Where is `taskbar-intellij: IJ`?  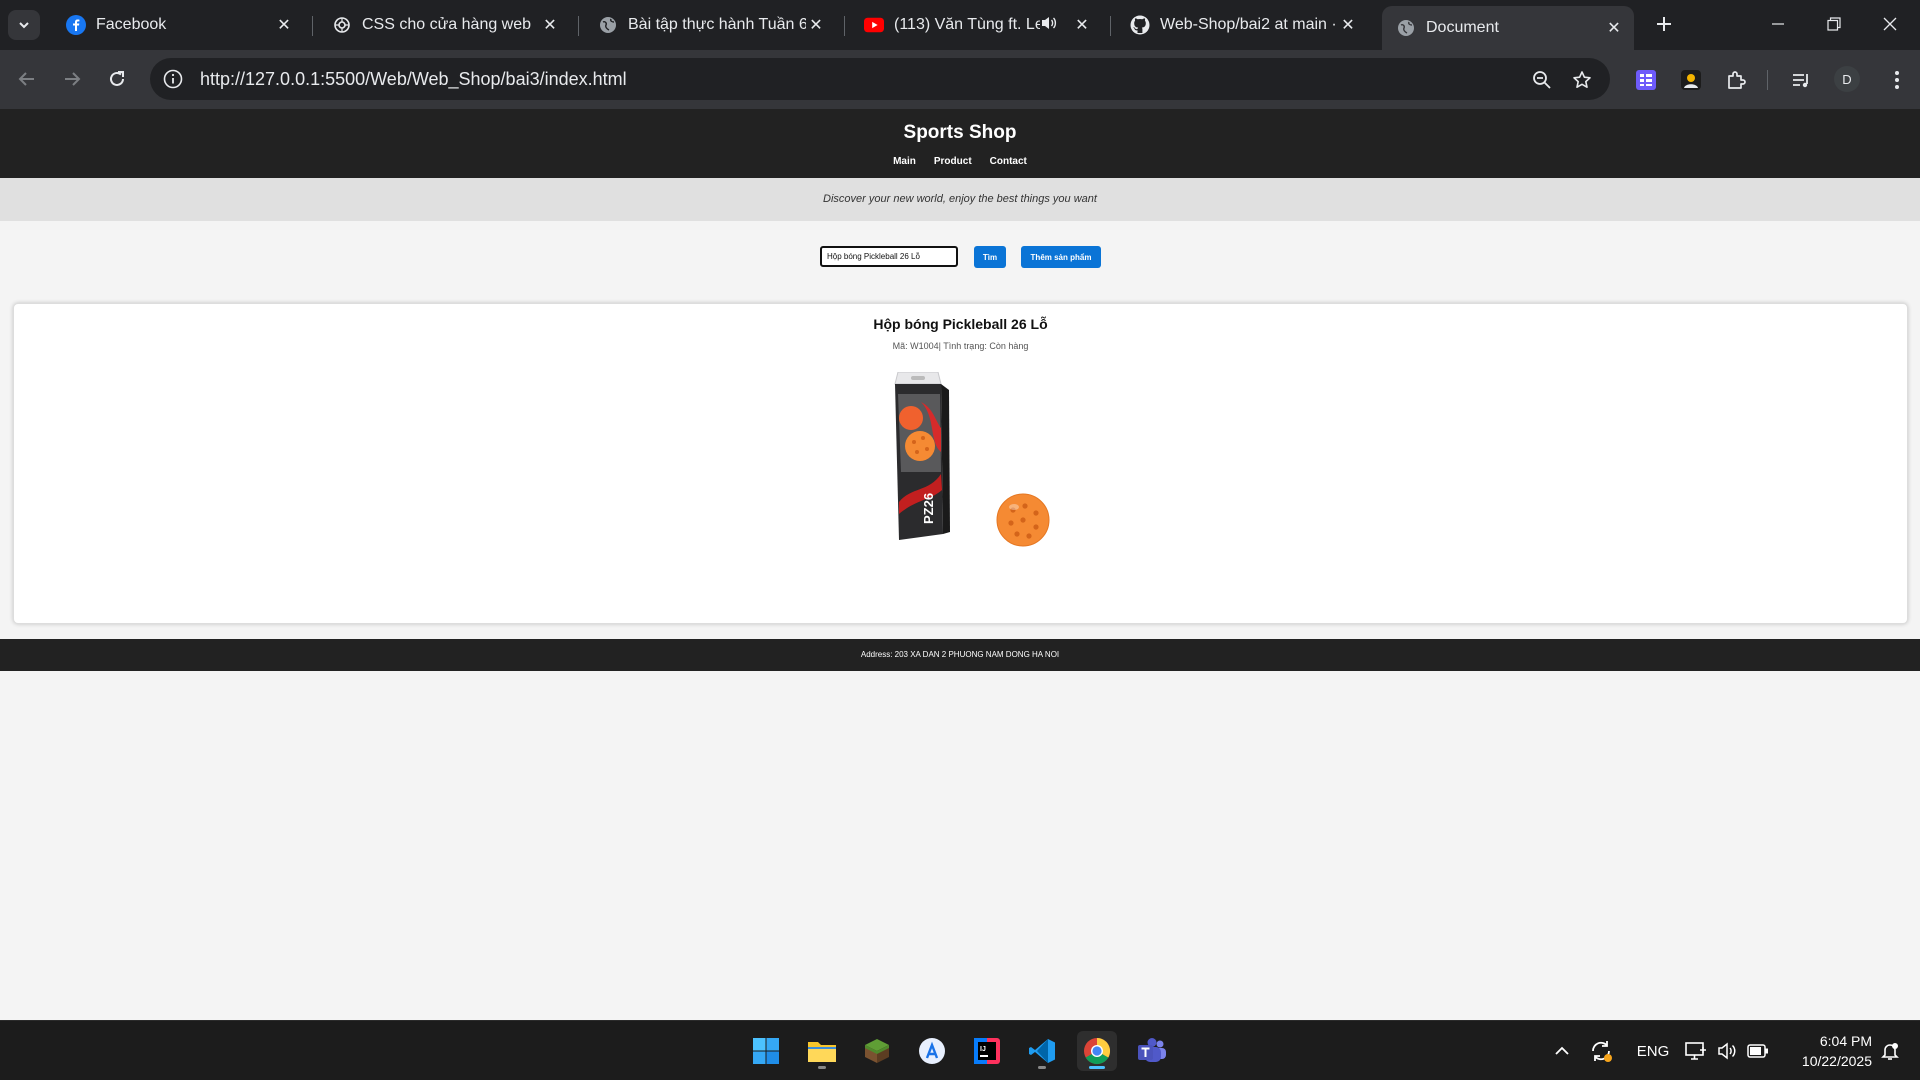 taskbar-intellij: IJ is located at coordinates (987, 1051).